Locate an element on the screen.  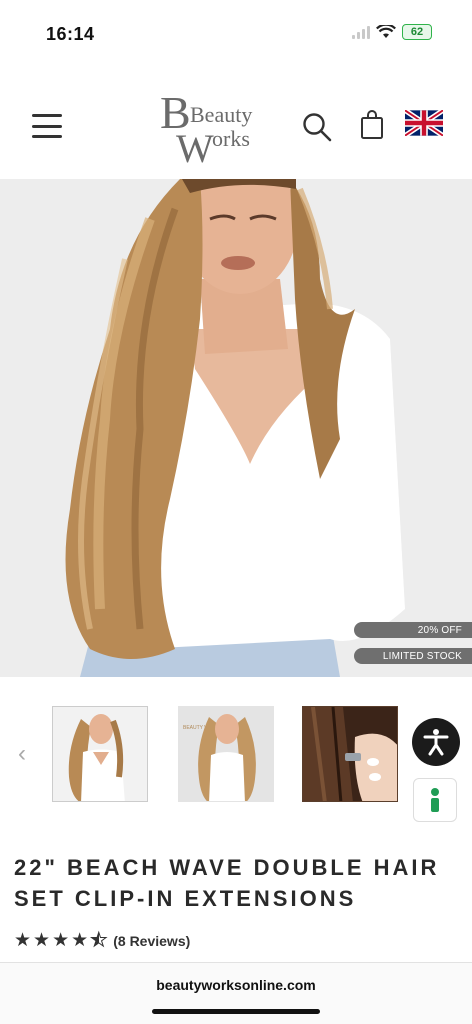
thumbnail-model-image is located at coordinates (100, 754).